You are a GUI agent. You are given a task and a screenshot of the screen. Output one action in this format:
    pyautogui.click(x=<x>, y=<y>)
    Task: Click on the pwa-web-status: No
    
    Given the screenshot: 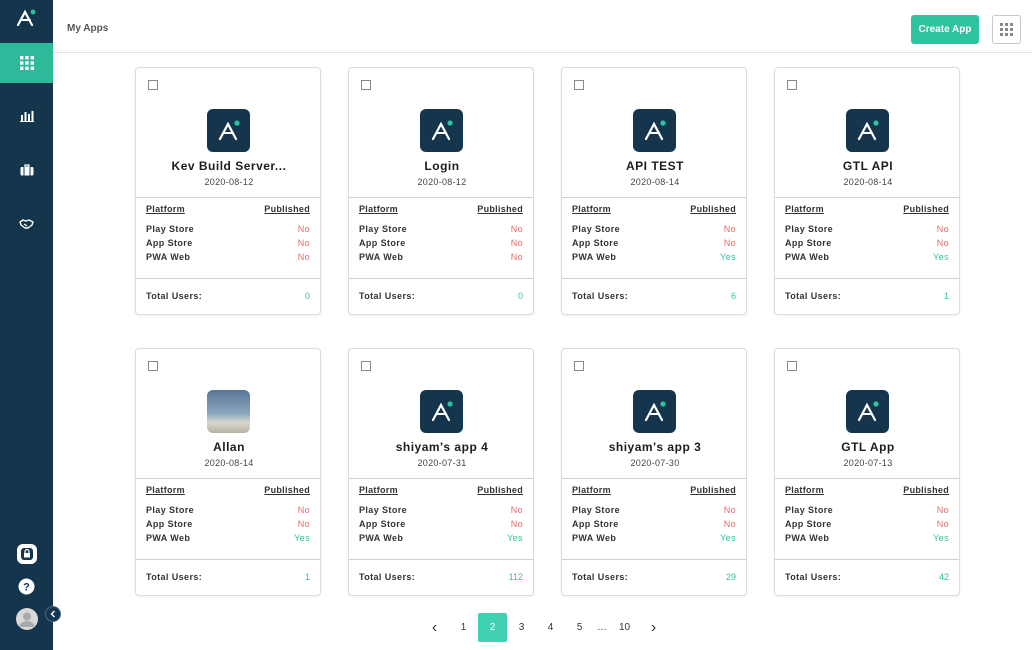 What is the action you would take?
    pyautogui.click(x=516, y=257)
    